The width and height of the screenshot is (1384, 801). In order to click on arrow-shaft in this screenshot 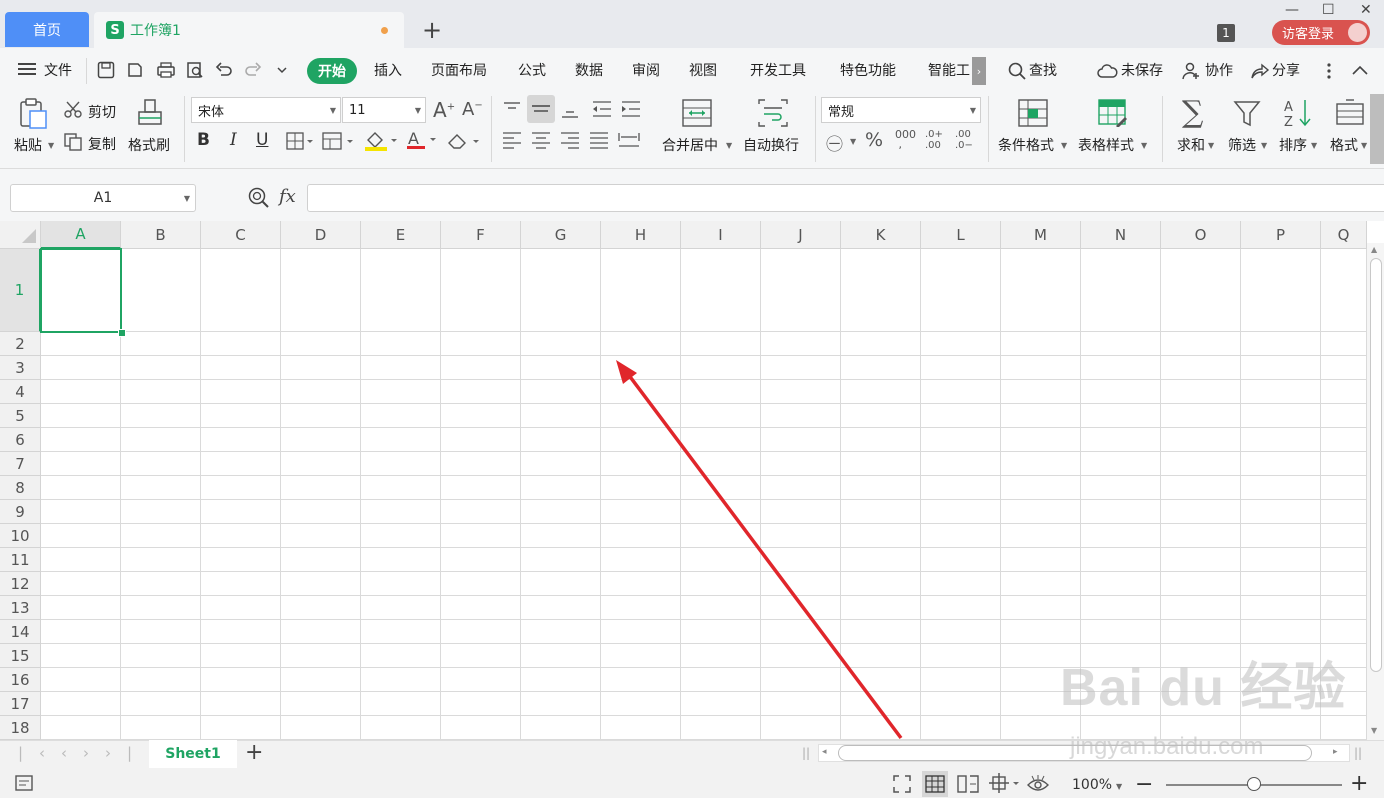, I will do `click(764, 556)`.